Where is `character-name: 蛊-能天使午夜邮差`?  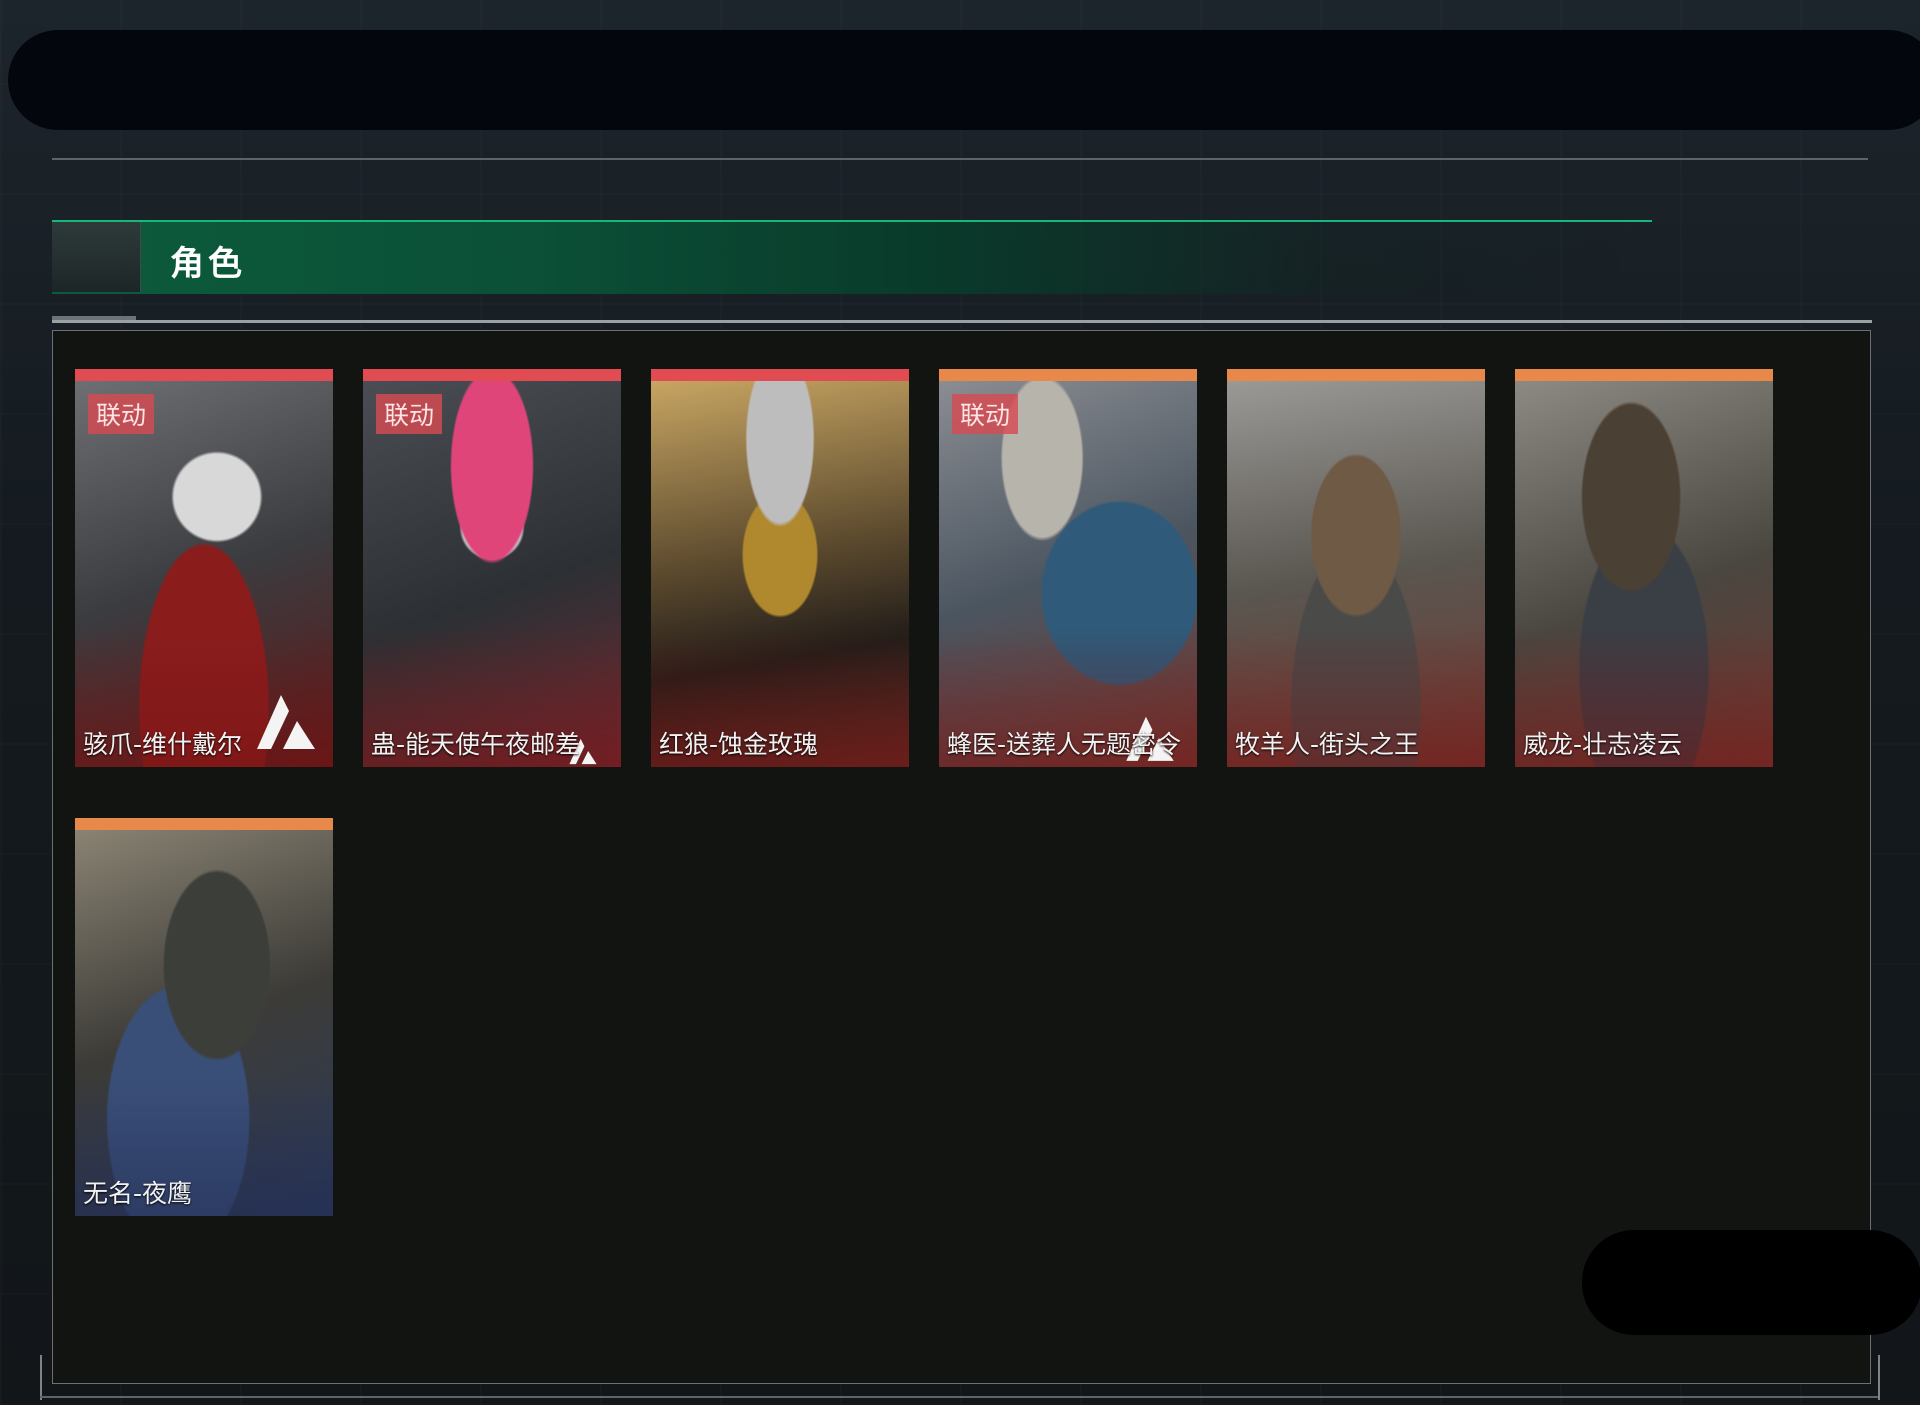 character-name: 蛊-能天使午夜邮差 is located at coordinates (476, 744).